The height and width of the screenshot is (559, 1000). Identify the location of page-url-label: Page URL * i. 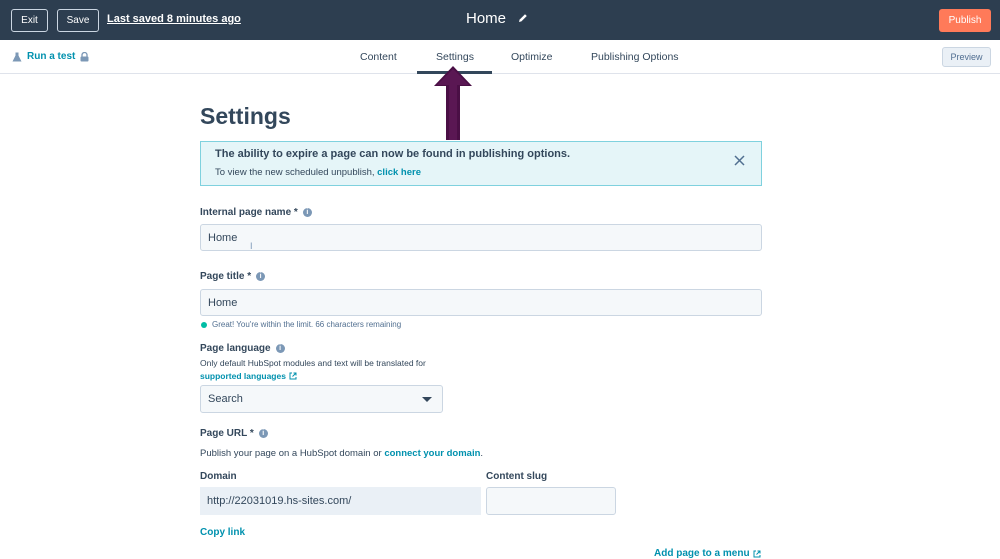
(234, 433).